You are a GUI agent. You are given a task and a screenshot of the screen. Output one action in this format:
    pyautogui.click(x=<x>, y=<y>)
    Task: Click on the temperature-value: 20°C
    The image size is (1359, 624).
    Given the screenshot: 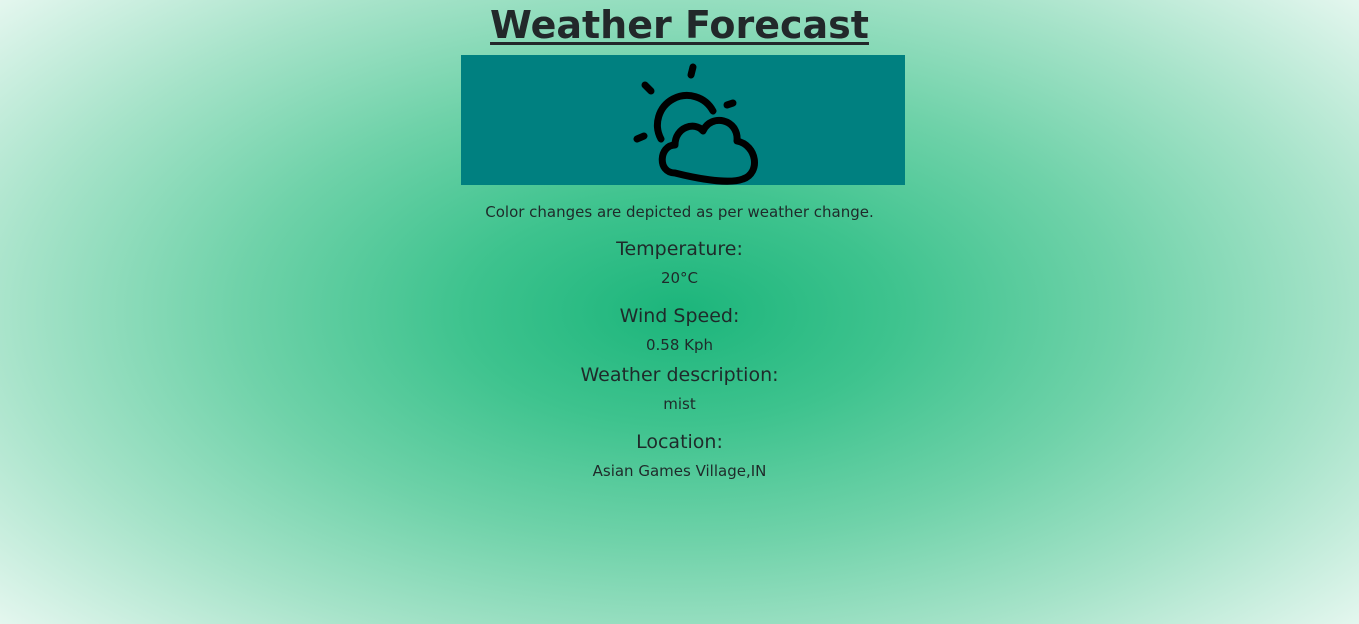 What is the action you would take?
    pyautogui.click(x=679, y=278)
    